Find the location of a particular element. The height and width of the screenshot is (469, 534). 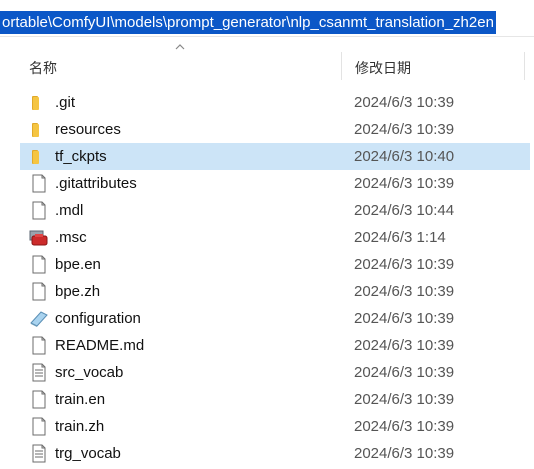

file-name: src_vocab is located at coordinates (89, 372).